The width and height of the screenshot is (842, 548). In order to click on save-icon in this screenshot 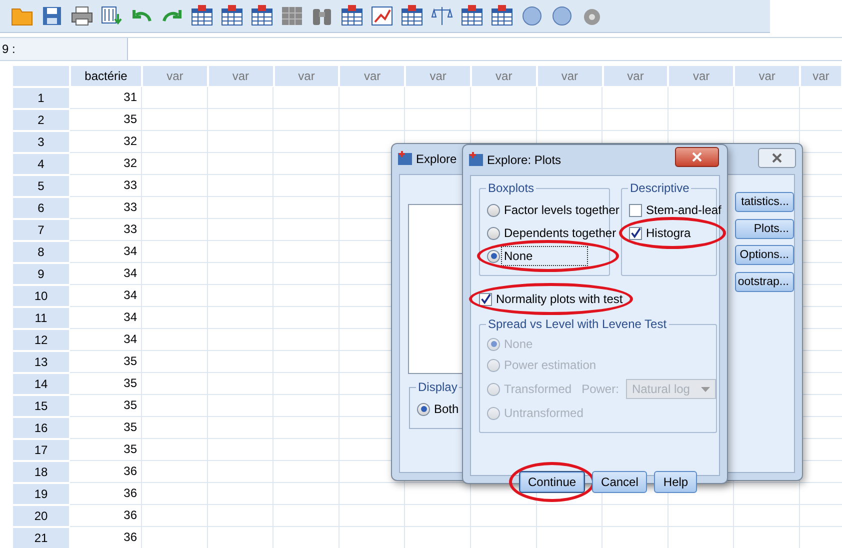, I will do `click(52, 16)`.